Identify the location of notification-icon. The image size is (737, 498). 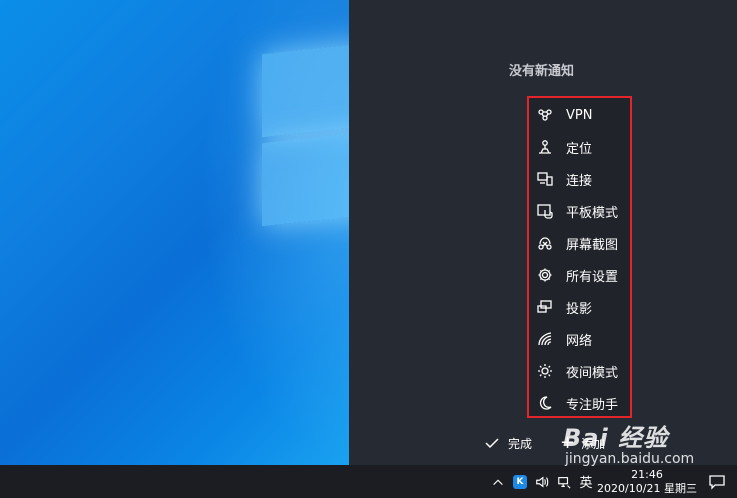
(717, 482).